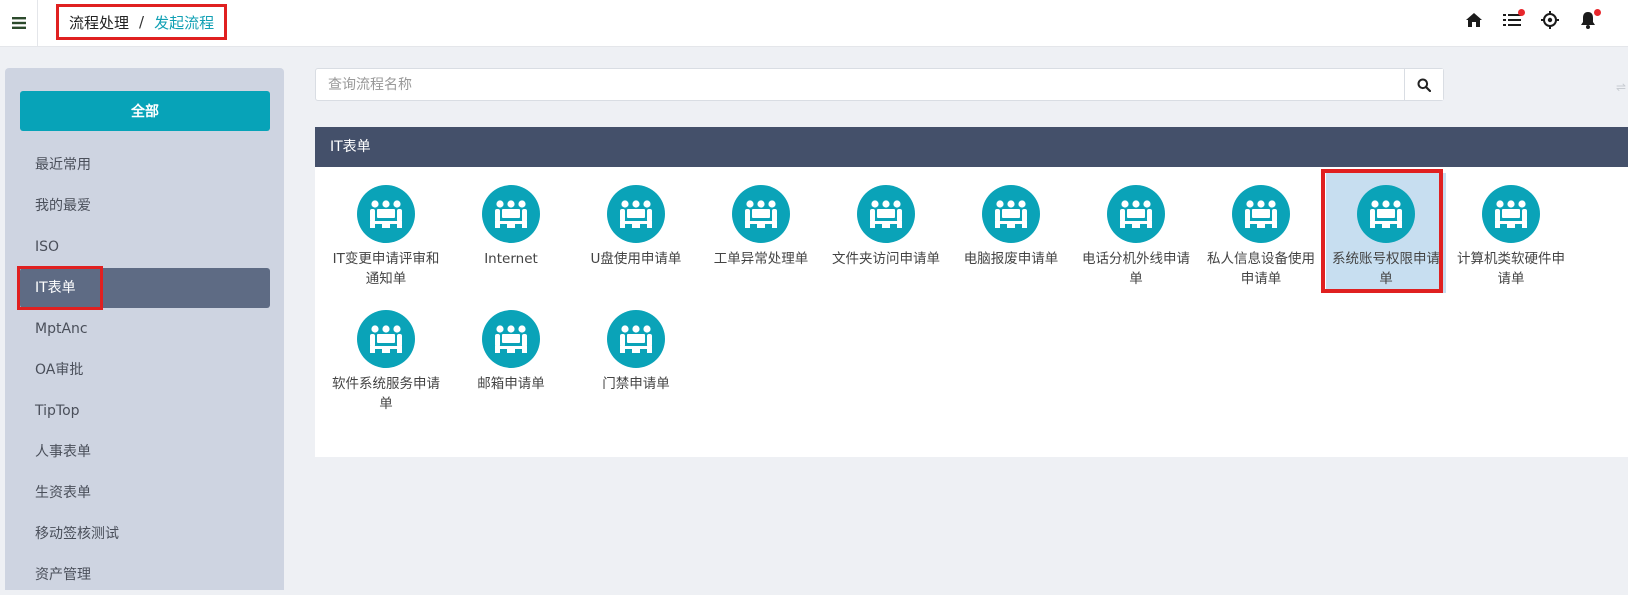  What do you see at coordinates (1513, 20) in the screenshot?
I see `list-icon` at bounding box center [1513, 20].